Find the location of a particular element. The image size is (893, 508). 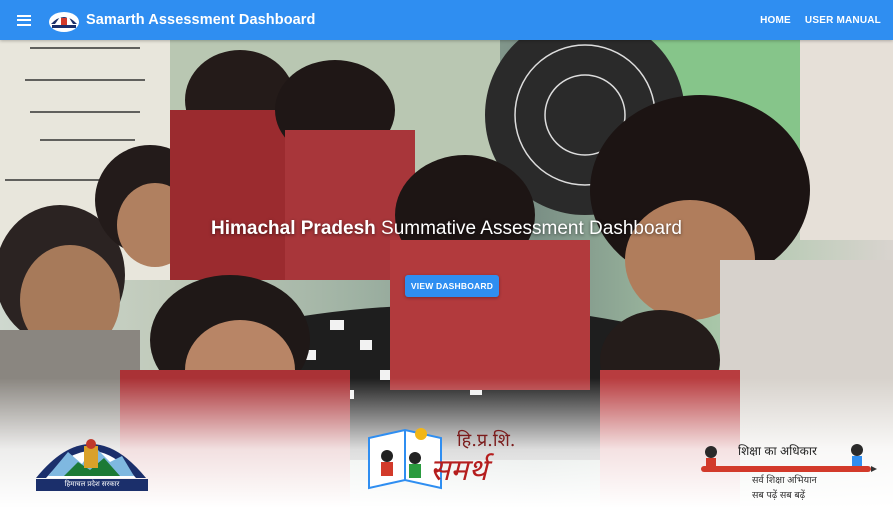

app-title: Samarth Assessment Dashboard is located at coordinates (201, 20).